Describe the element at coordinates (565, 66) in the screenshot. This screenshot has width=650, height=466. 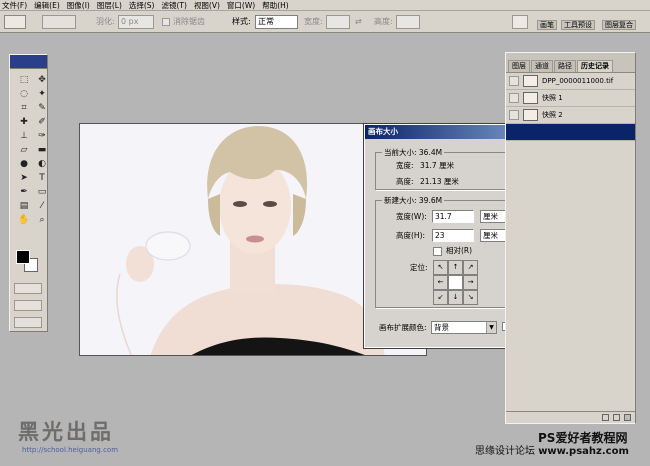
I see `tab-paths: 路径` at that location.